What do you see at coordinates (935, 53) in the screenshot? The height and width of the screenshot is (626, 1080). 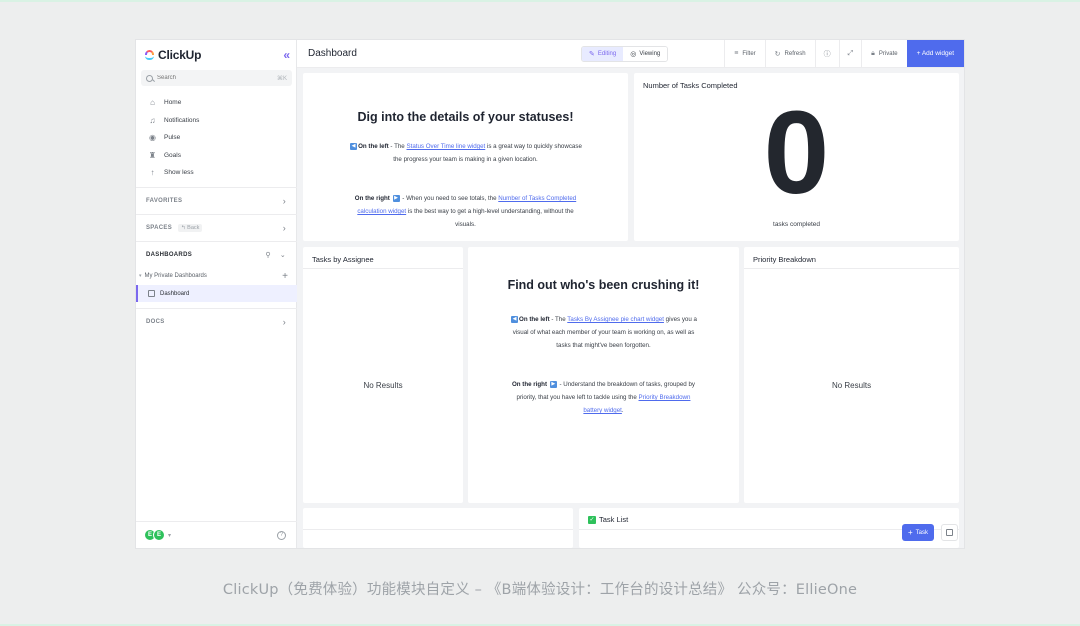 I see `add-widget-button: + Add widget` at bounding box center [935, 53].